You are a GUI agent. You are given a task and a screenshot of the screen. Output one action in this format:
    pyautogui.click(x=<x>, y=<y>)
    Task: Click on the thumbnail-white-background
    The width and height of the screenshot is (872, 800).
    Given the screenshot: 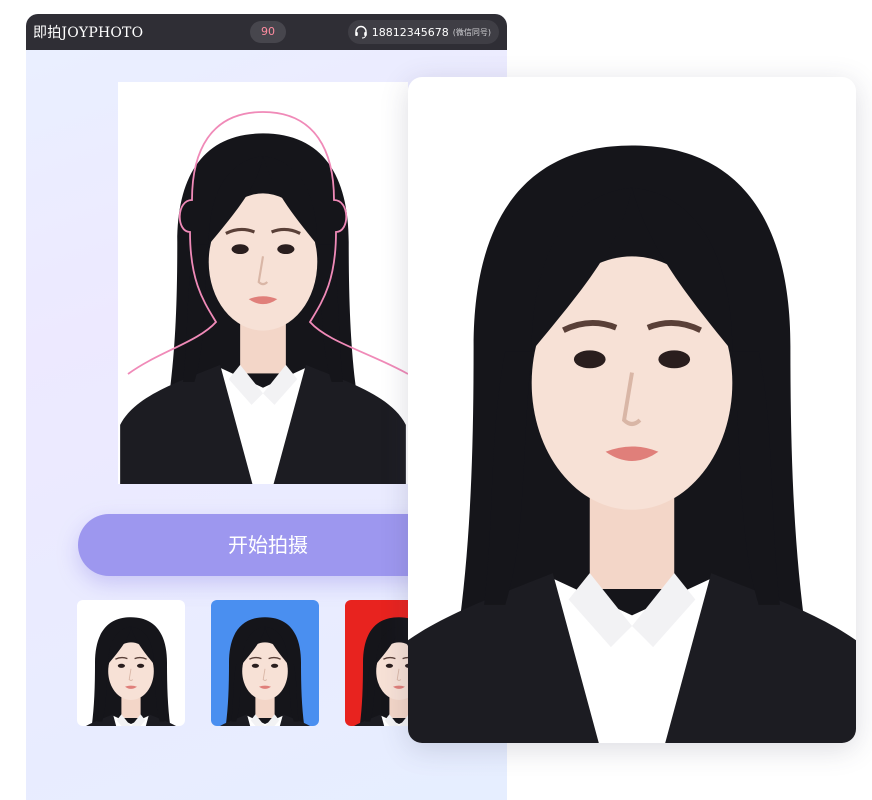 What is the action you would take?
    pyautogui.click(x=131, y=663)
    